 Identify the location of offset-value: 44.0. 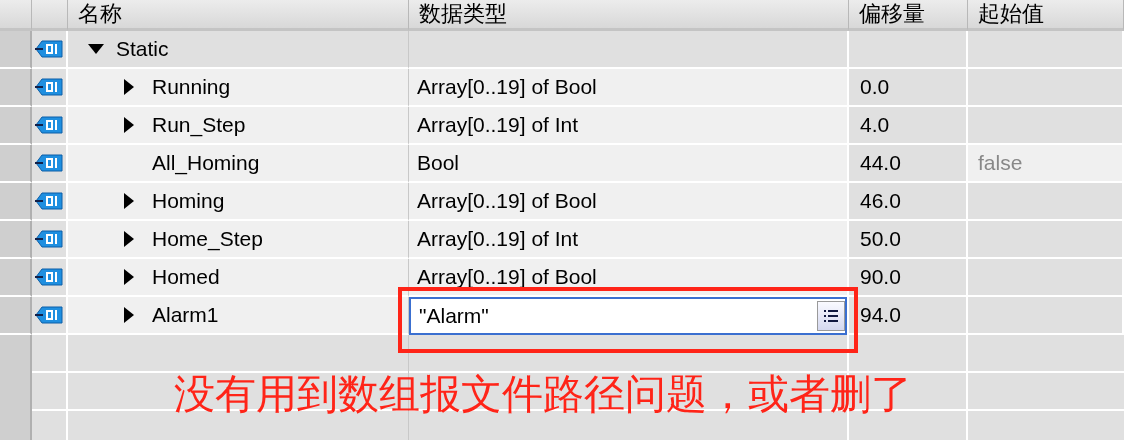
(880, 163).